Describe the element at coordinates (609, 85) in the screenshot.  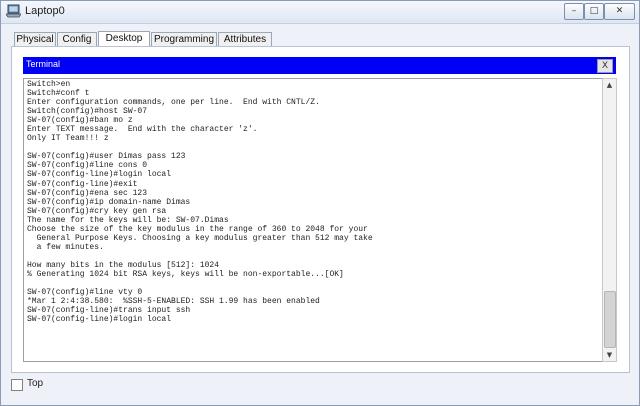
I see `scroll-up-icon: ▲` at that location.